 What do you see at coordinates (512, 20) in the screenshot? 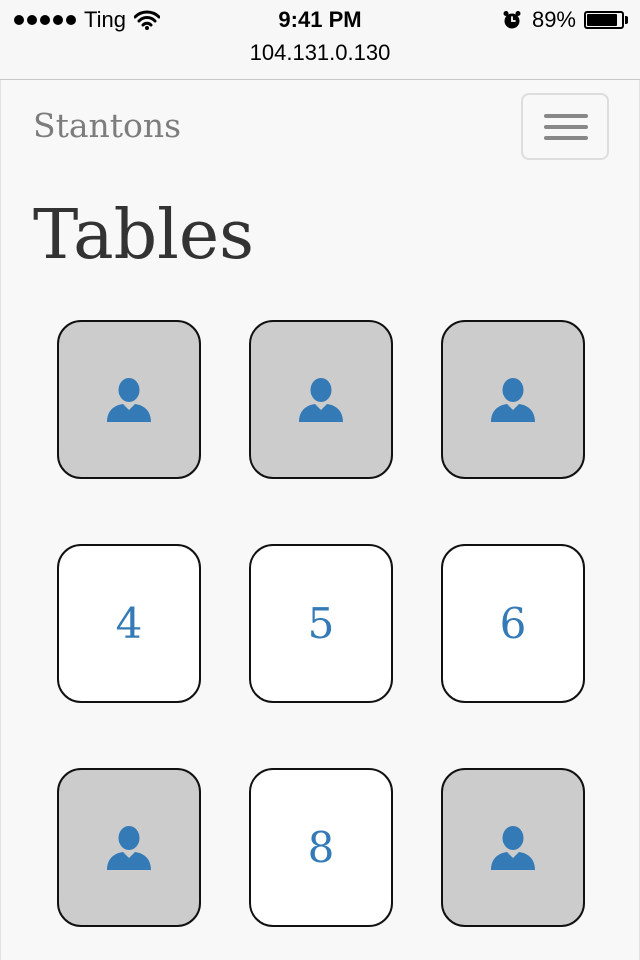
I see `alarm-clock-icon` at bounding box center [512, 20].